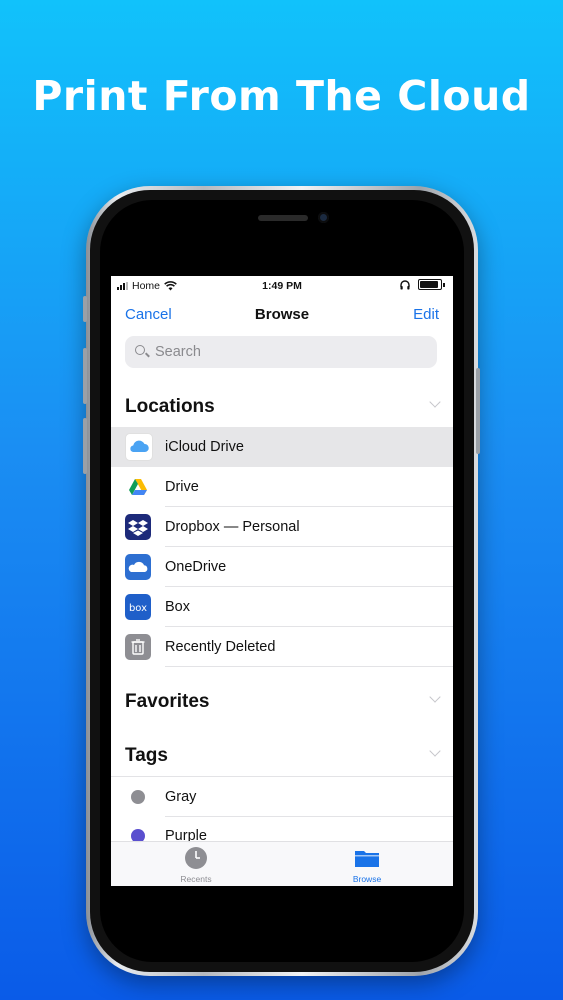  Describe the element at coordinates (196, 567) in the screenshot. I see `location-label: OneDrive` at that location.